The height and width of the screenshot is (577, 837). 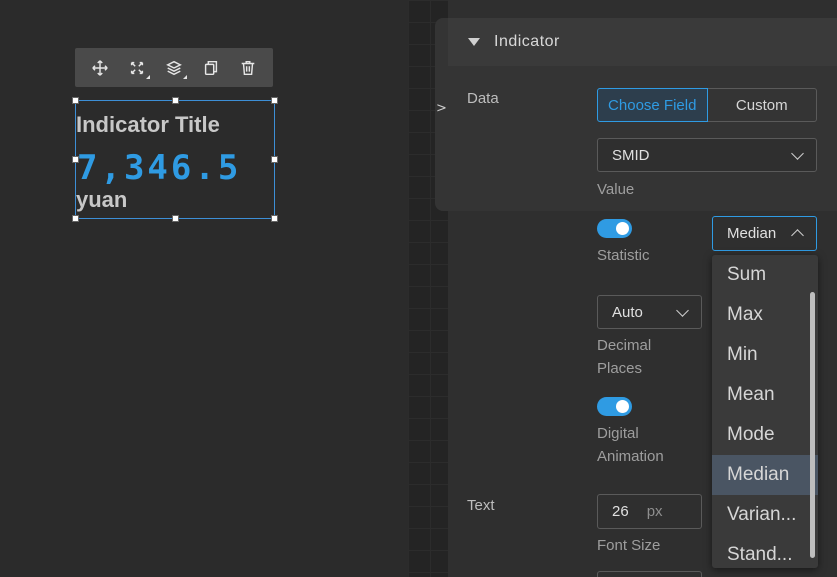 I want to click on choose-field-button: Choose Field, so click(x=652, y=105).